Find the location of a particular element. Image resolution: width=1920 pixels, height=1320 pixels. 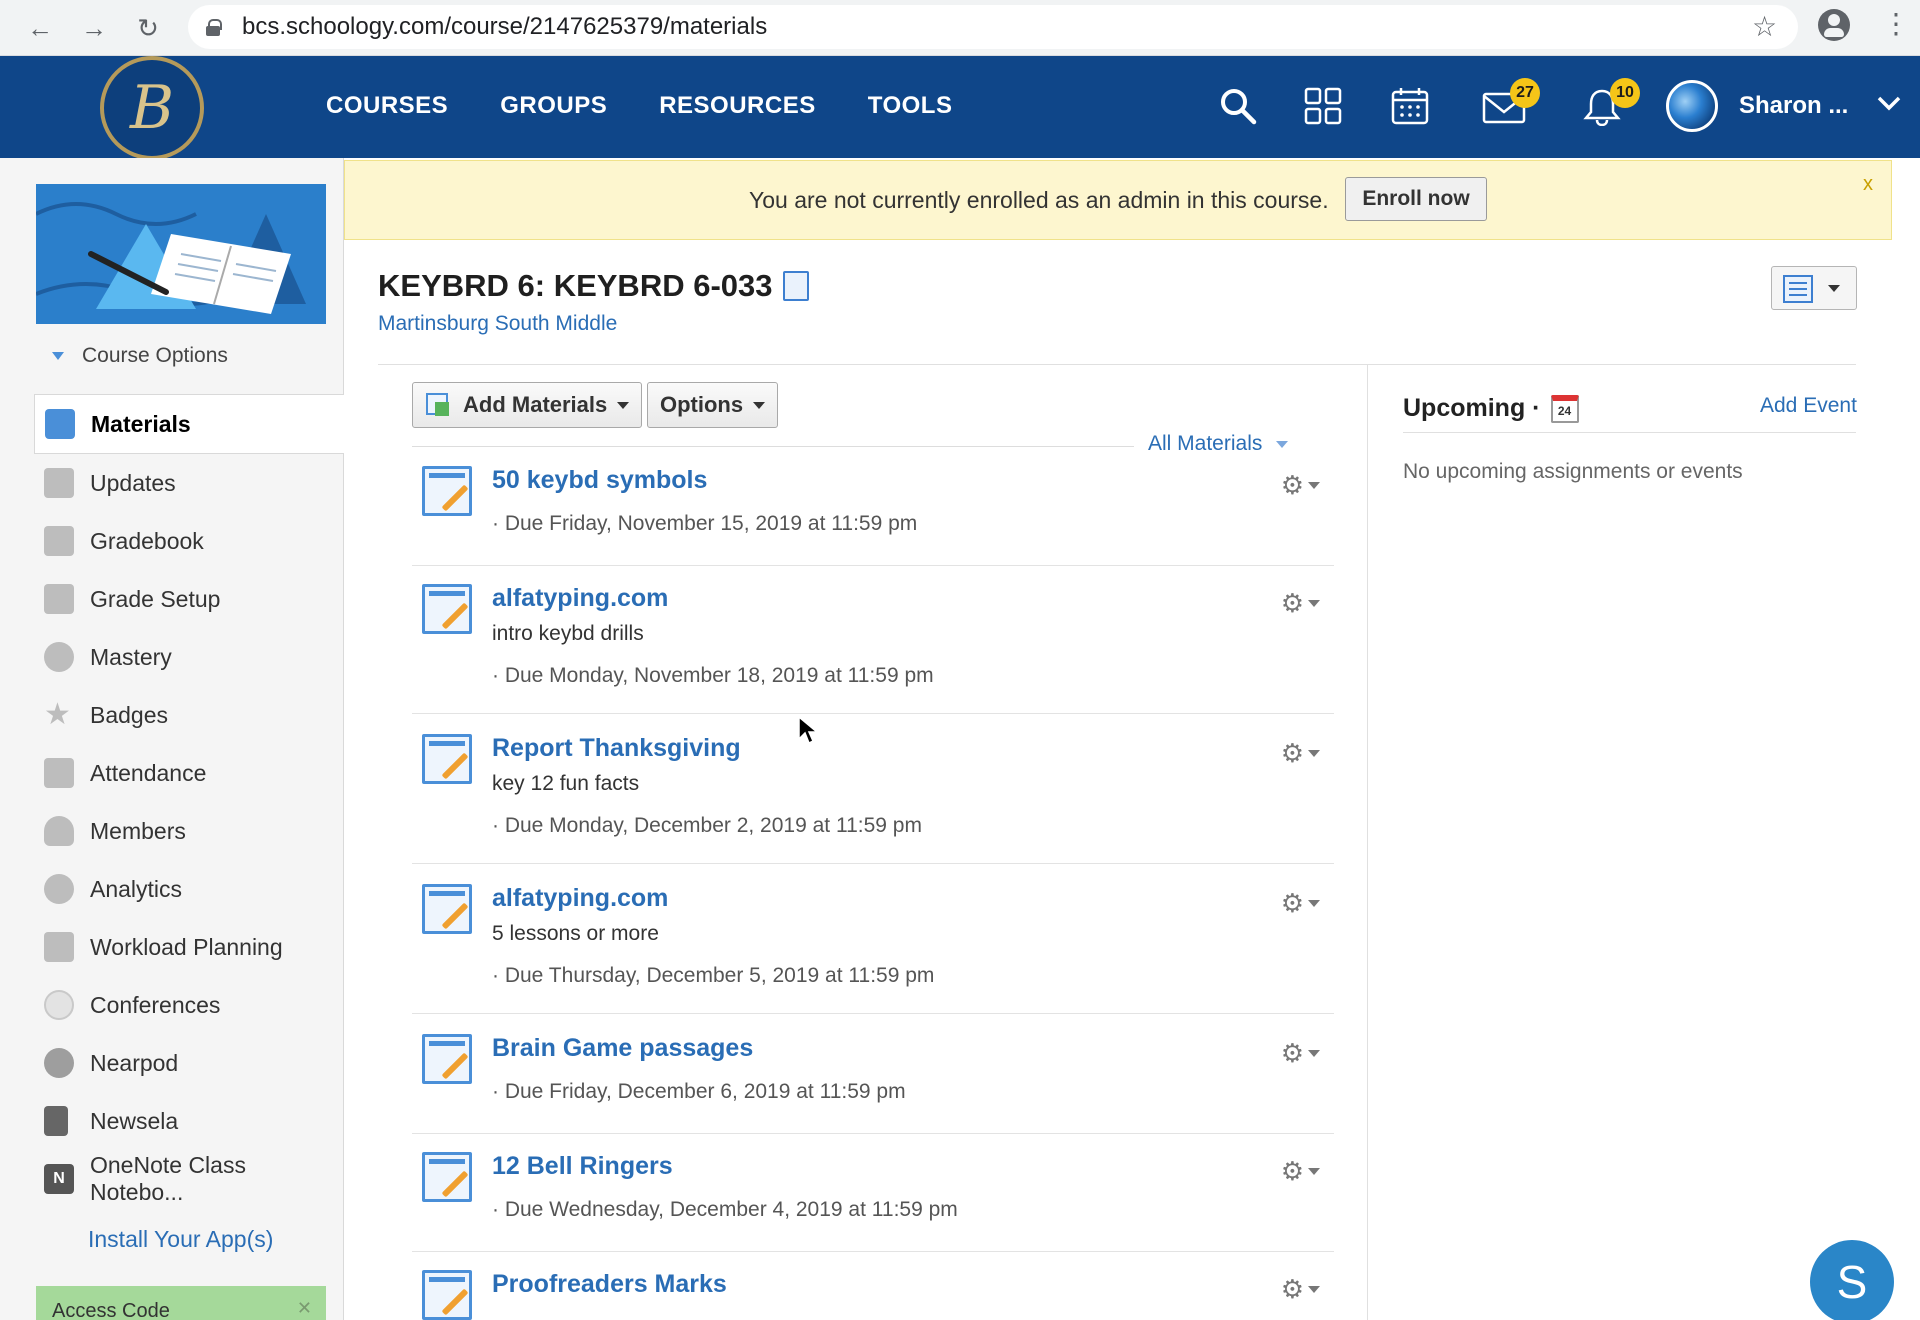

sidebar-item-badges: ★ Badges is located at coordinates (189, 715).